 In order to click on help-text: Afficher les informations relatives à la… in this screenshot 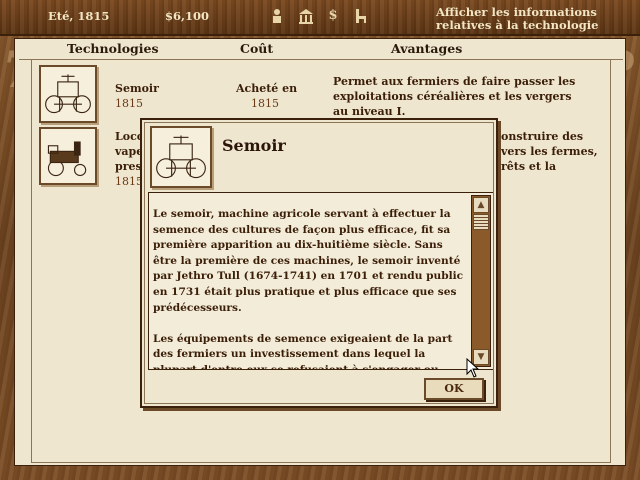, I will do `click(517, 18)`.